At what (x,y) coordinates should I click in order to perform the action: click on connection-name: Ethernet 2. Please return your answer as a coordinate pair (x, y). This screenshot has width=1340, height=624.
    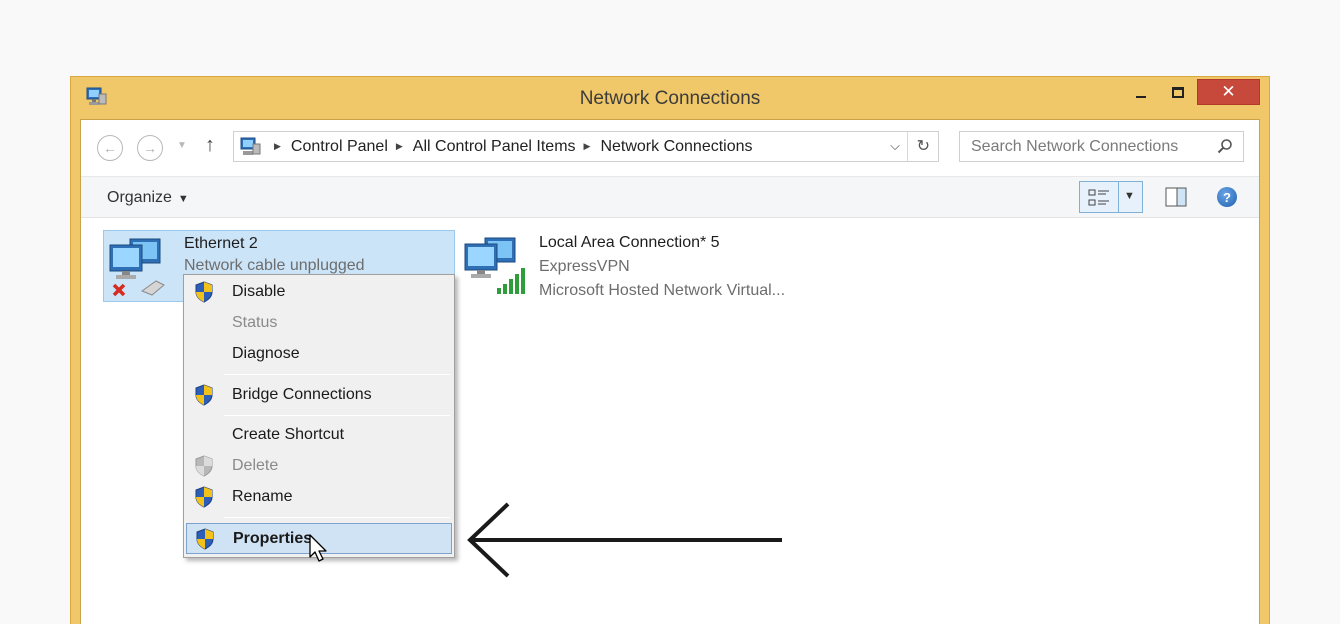
    Looking at the image, I should click on (221, 243).